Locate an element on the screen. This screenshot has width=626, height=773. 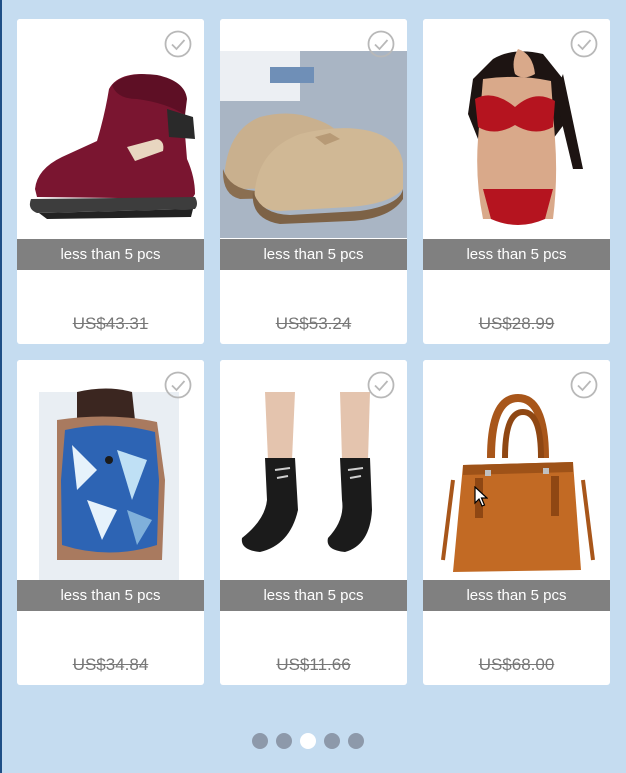
product-card: less than 5 pcs US$34.84 is located at coordinates (110, 522).